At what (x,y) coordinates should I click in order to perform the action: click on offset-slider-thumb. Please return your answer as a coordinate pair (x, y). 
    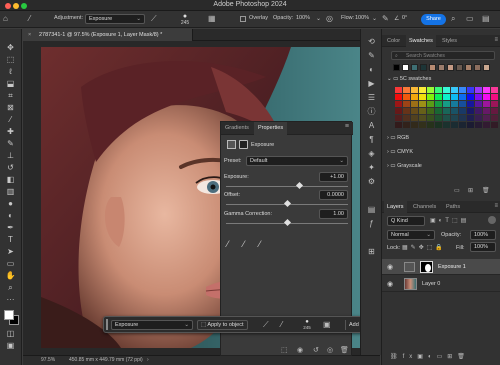
    Looking at the image, I should click on (287, 203).